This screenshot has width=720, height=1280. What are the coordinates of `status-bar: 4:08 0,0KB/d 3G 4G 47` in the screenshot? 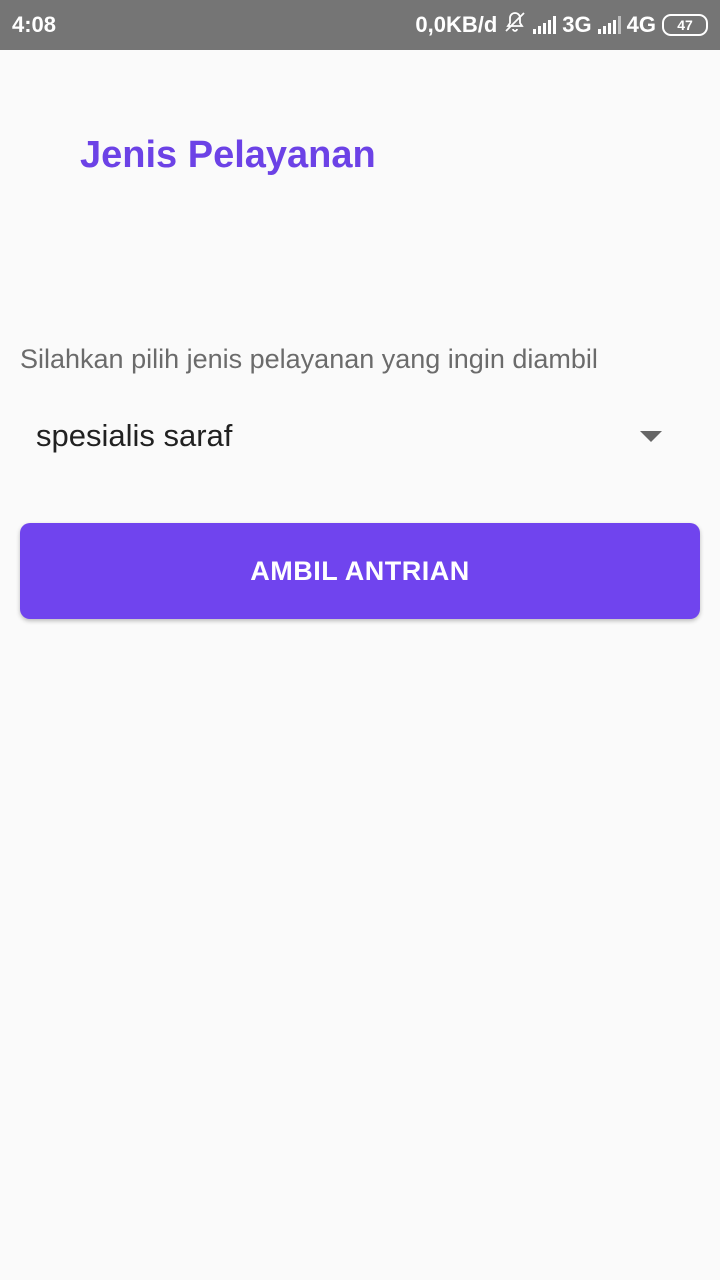 It's located at (360, 25).